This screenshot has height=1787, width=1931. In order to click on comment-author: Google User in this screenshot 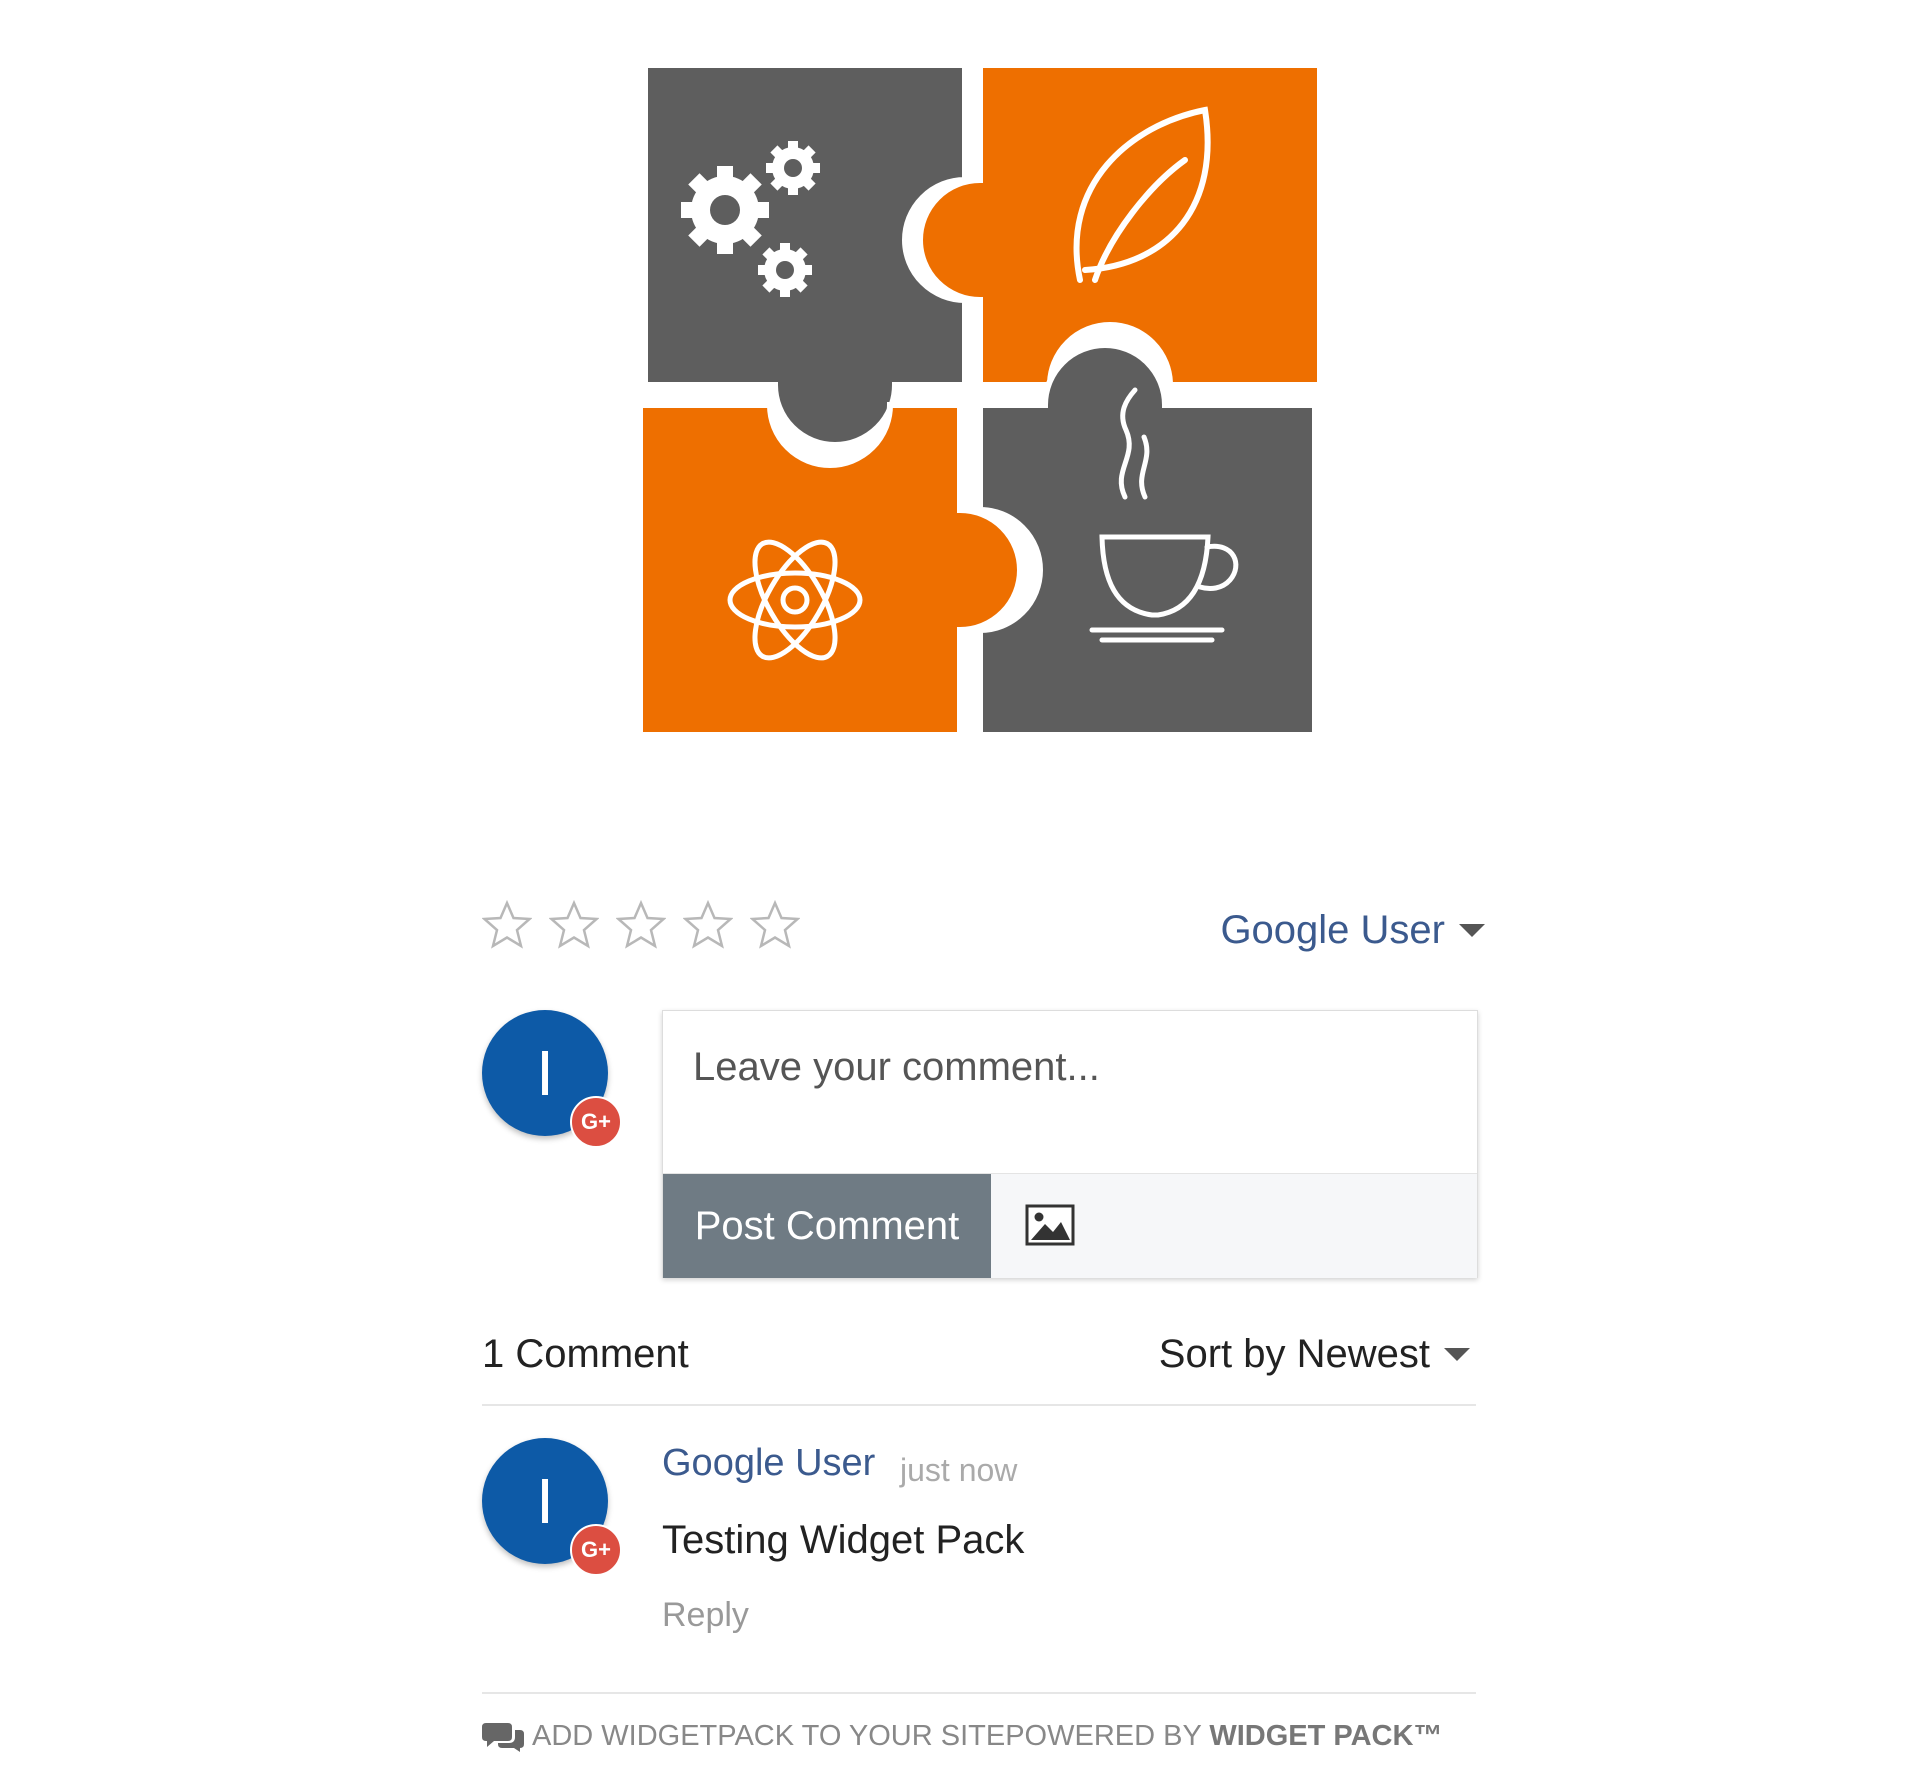, I will do `click(768, 1463)`.